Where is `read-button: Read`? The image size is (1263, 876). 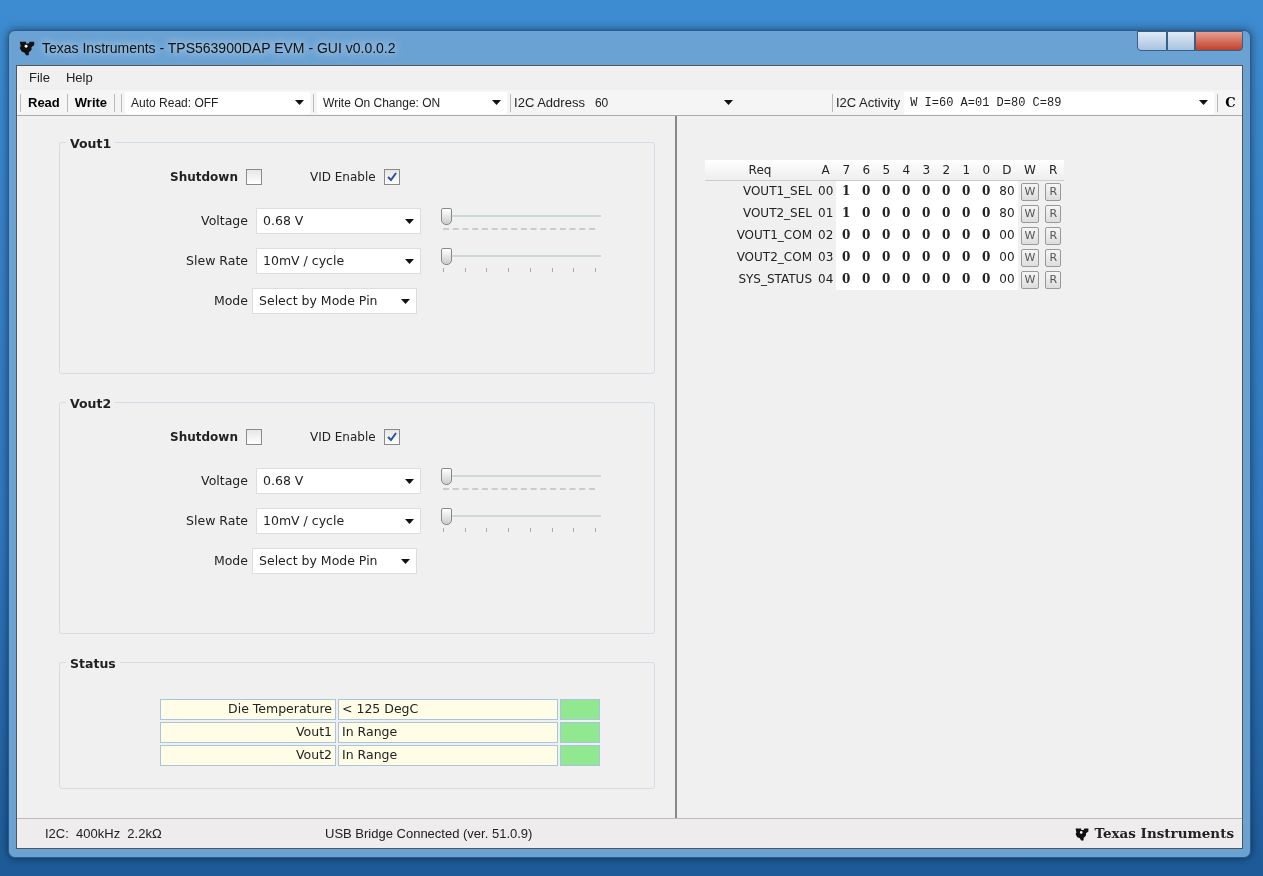 read-button: Read is located at coordinates (44, 102).